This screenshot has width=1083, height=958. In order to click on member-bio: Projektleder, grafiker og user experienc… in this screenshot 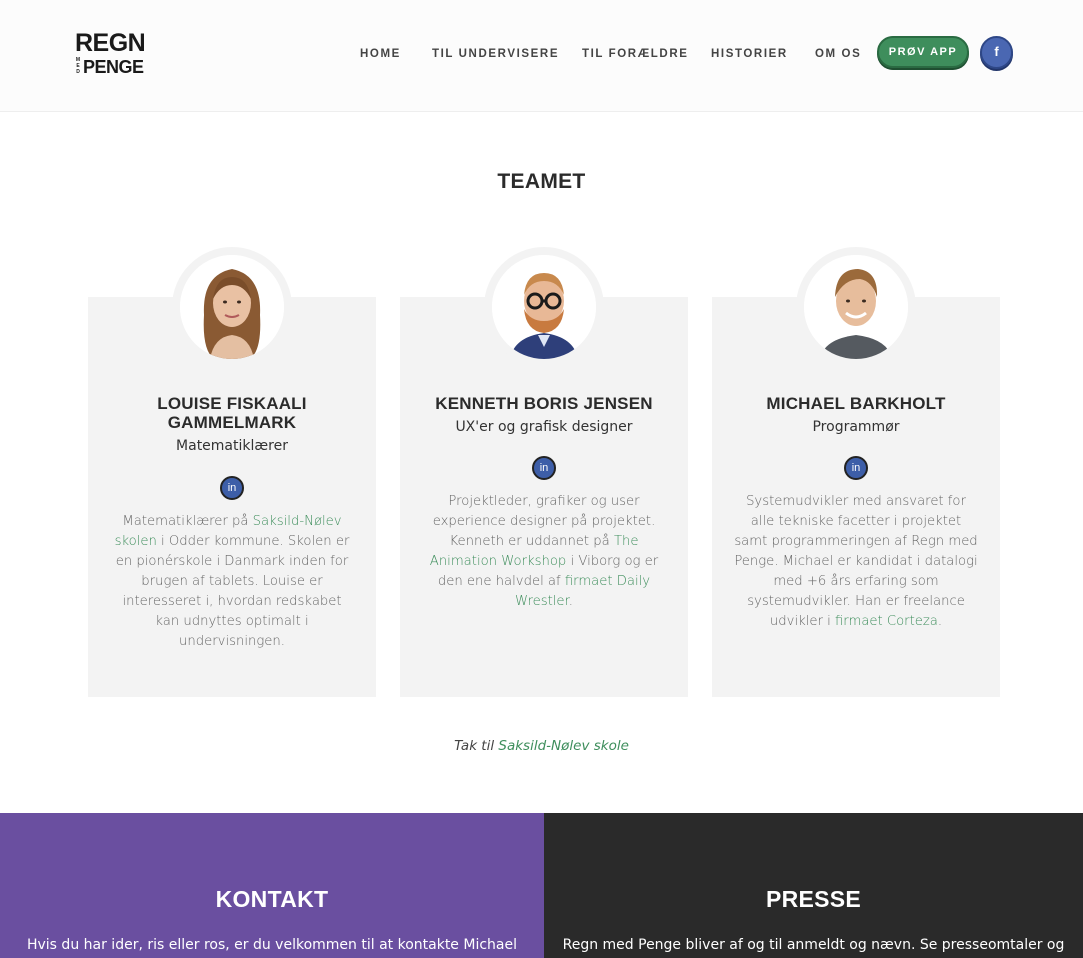, I will do `click(544, 552)`.